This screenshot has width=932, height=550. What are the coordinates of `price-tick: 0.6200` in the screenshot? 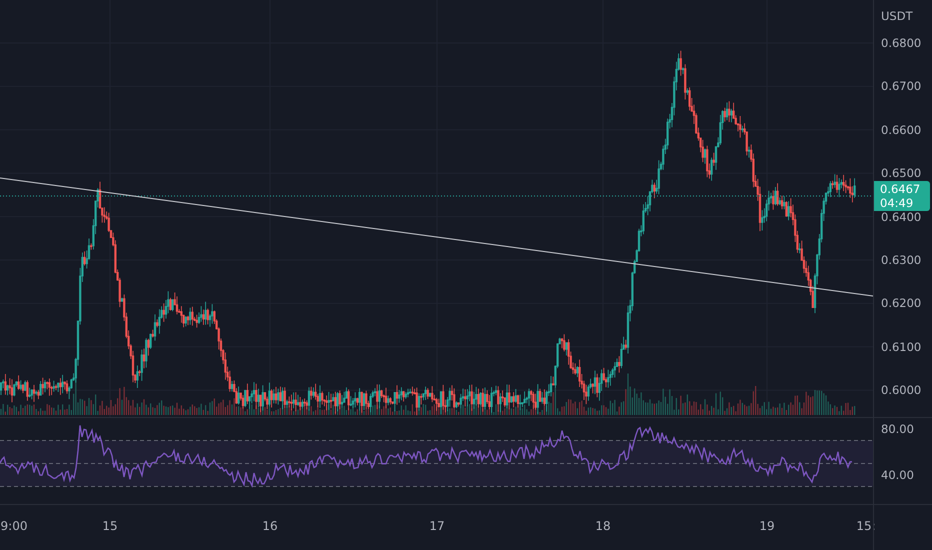 It's located at (901, 303).